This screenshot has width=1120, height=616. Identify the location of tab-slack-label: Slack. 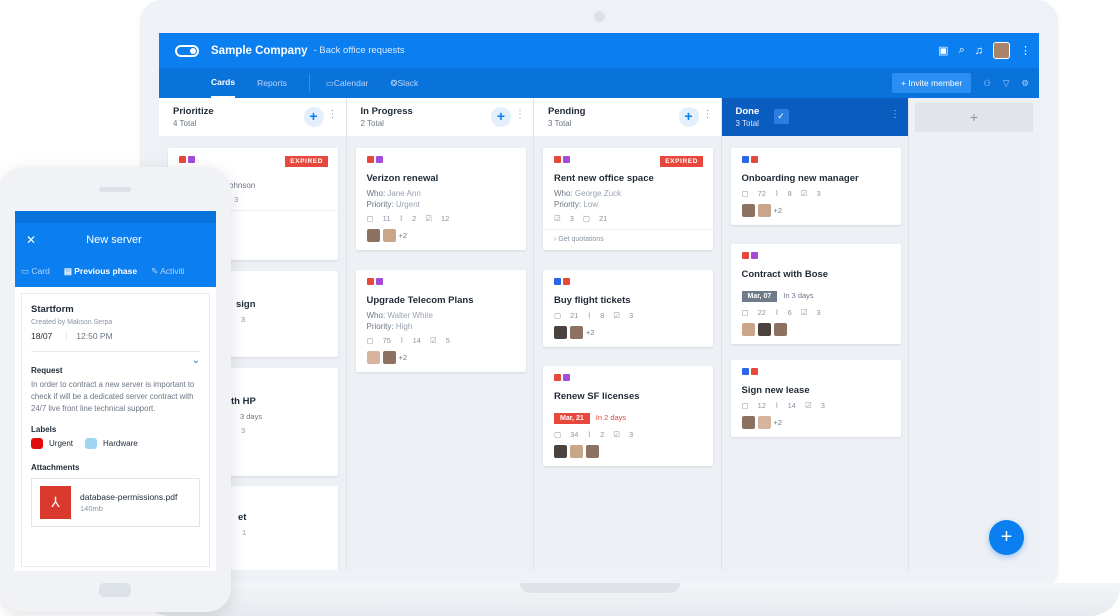
(408, 83).